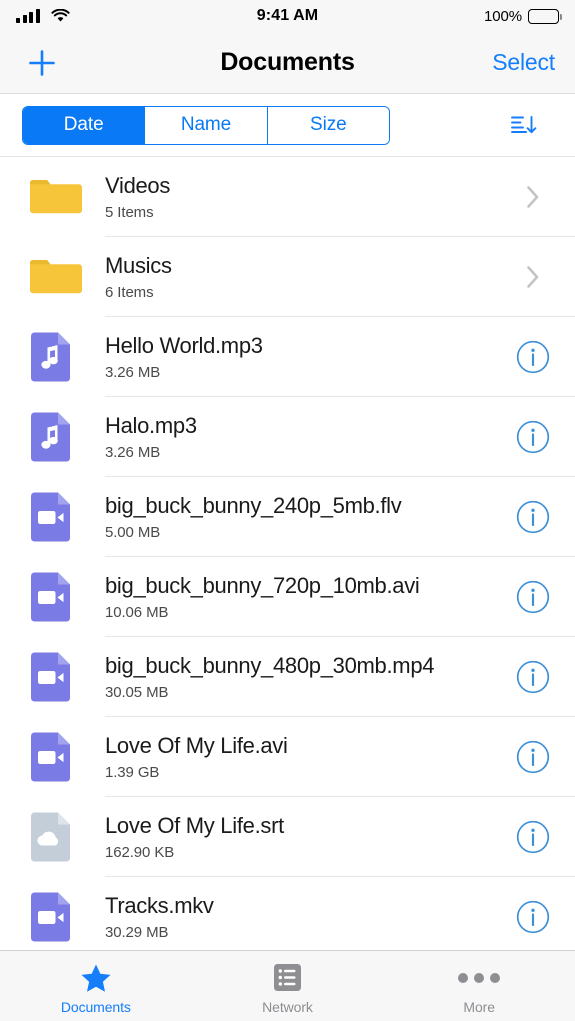 The height and width of the screenshot is (1021, 575). I want to click on tab-network: Network, so click(288, 986).